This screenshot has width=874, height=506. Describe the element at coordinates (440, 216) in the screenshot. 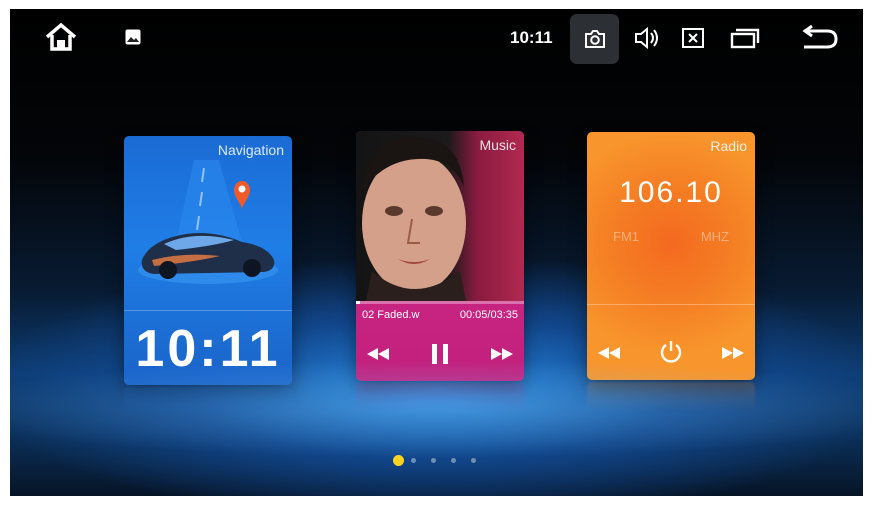

I see `album-art` at that location.